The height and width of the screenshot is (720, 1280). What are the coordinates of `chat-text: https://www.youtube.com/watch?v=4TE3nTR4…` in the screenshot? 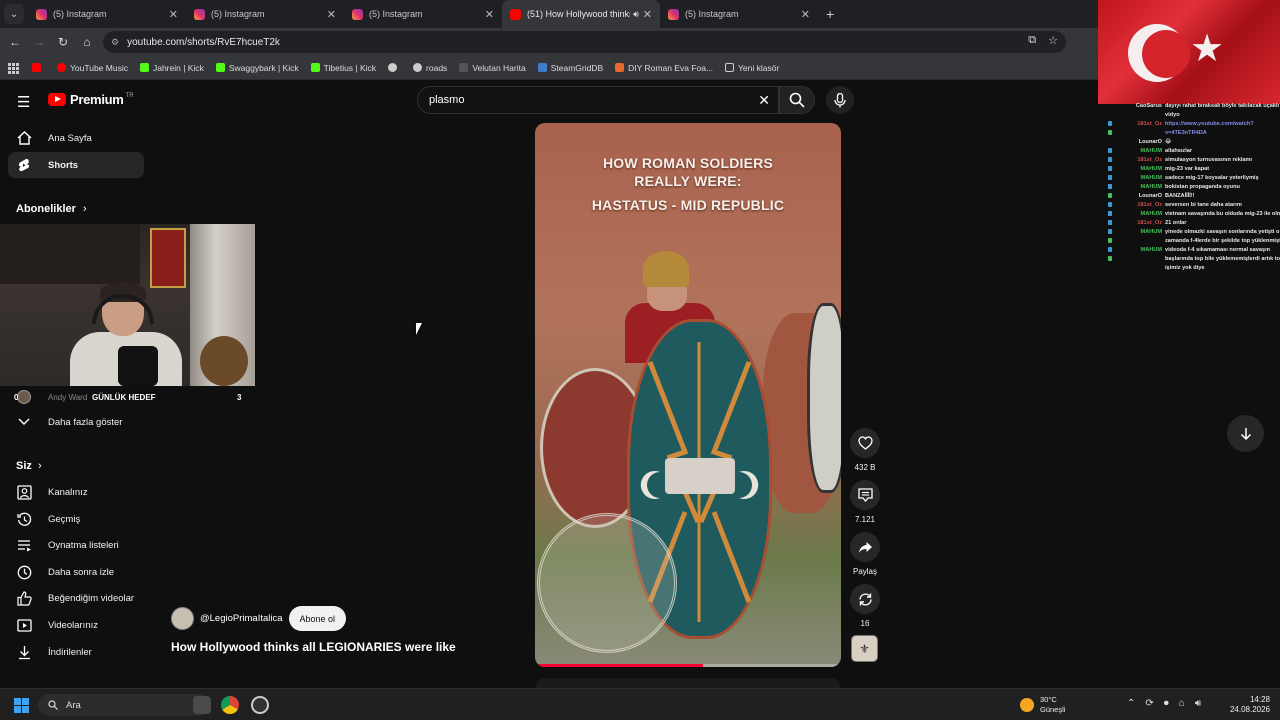 It's located at (1222, 129).